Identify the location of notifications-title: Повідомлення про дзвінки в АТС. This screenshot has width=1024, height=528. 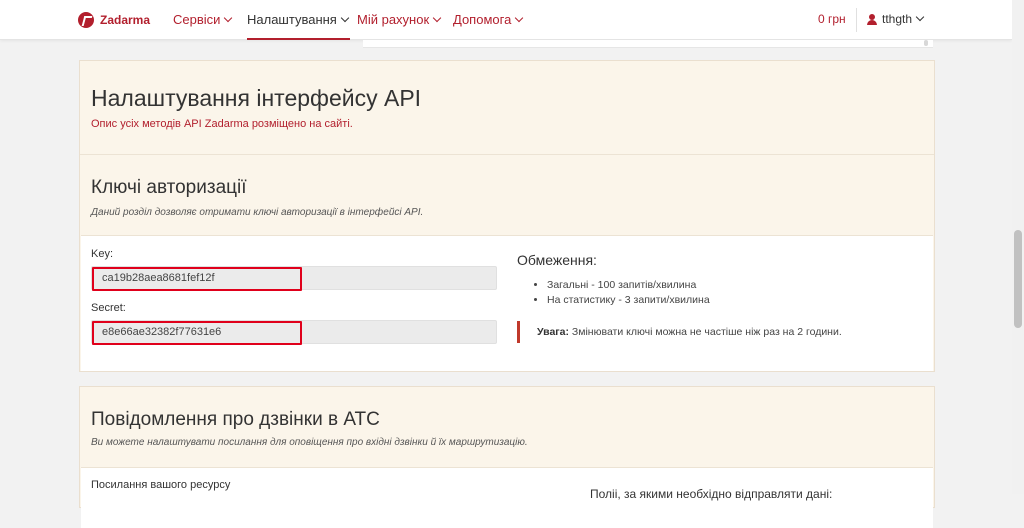
(235, 419).